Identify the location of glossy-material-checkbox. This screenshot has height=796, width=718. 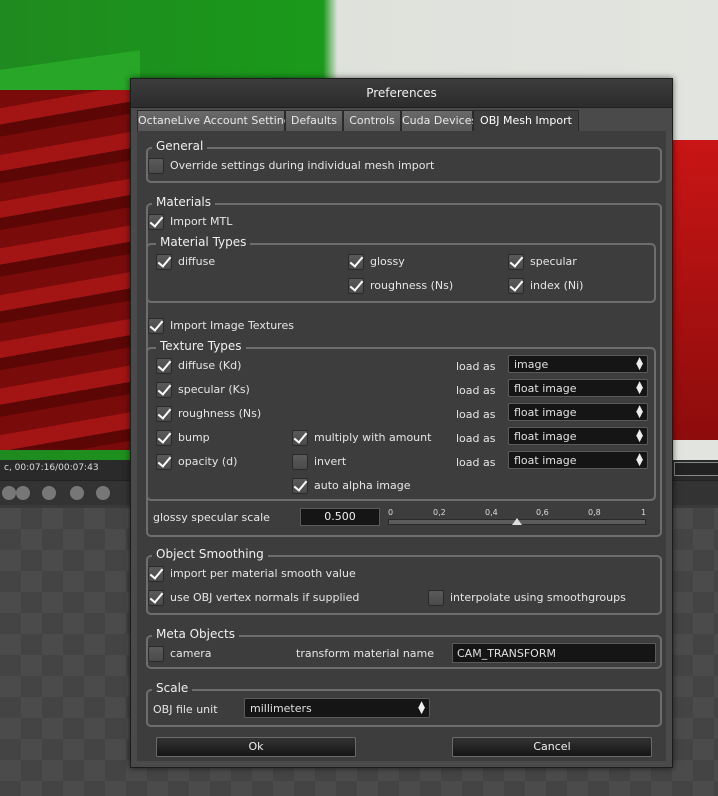
(356, 262).